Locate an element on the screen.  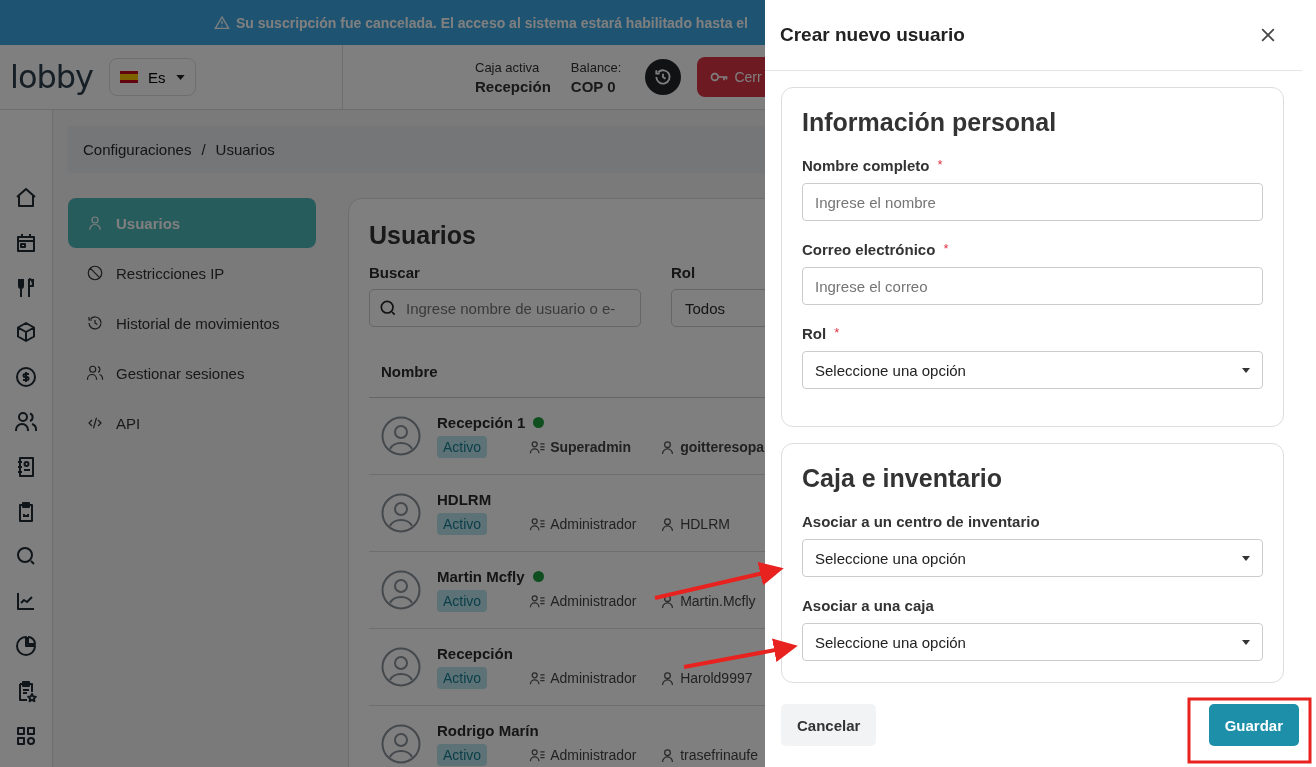
balance-label: Balance: is located at coordinates (596, 67).